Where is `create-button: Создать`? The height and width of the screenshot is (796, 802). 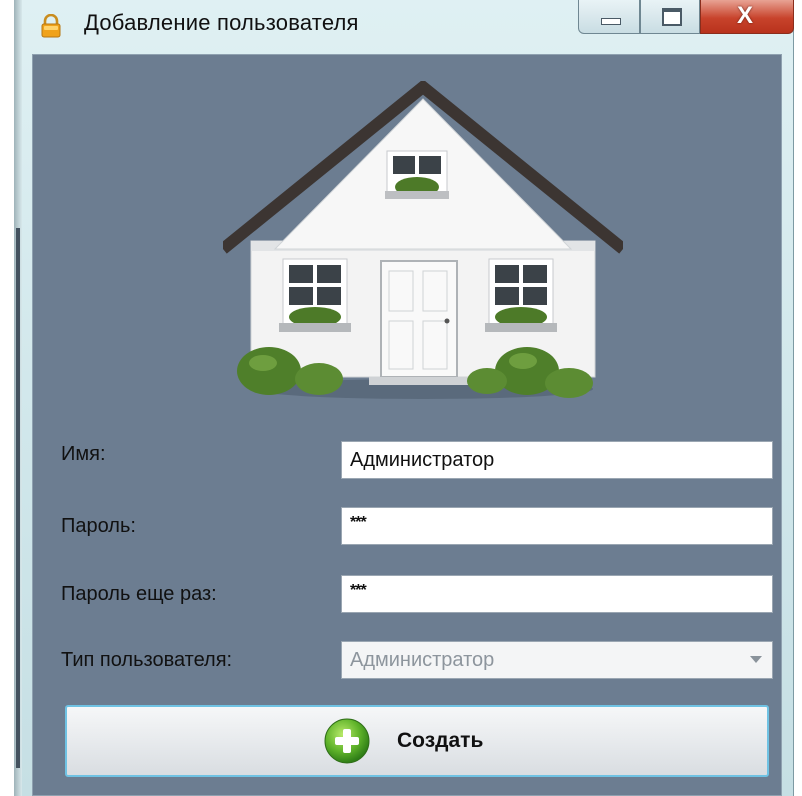 create-button: Создать is located at coordinates (417, 741).